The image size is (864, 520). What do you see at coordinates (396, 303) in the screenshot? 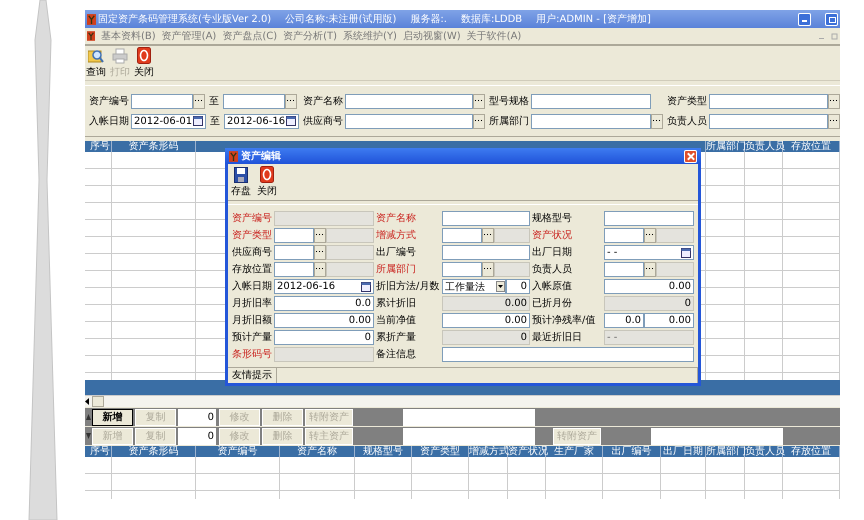
I see `field-label: 累计折旧` at bounding box center [396, 303].